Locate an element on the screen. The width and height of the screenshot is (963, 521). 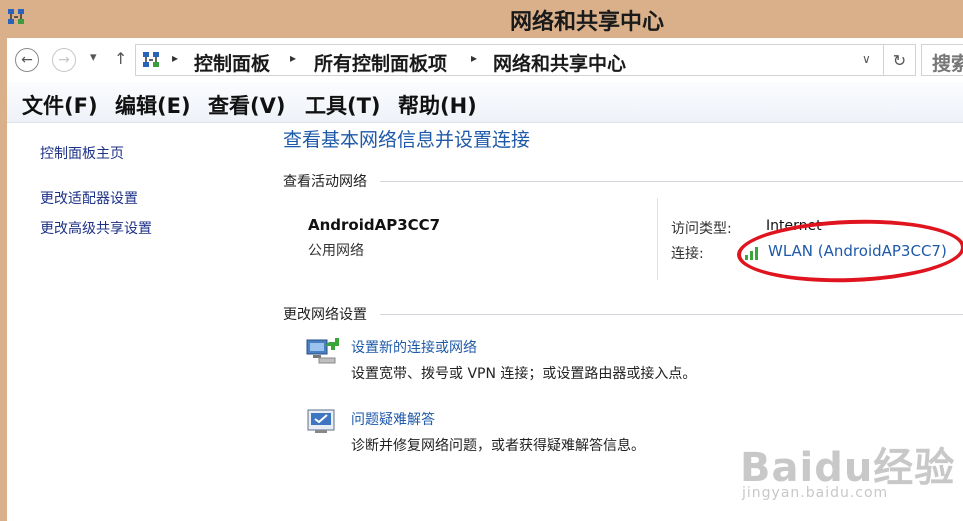
vertical-divider is located at coordinates (657, 239).